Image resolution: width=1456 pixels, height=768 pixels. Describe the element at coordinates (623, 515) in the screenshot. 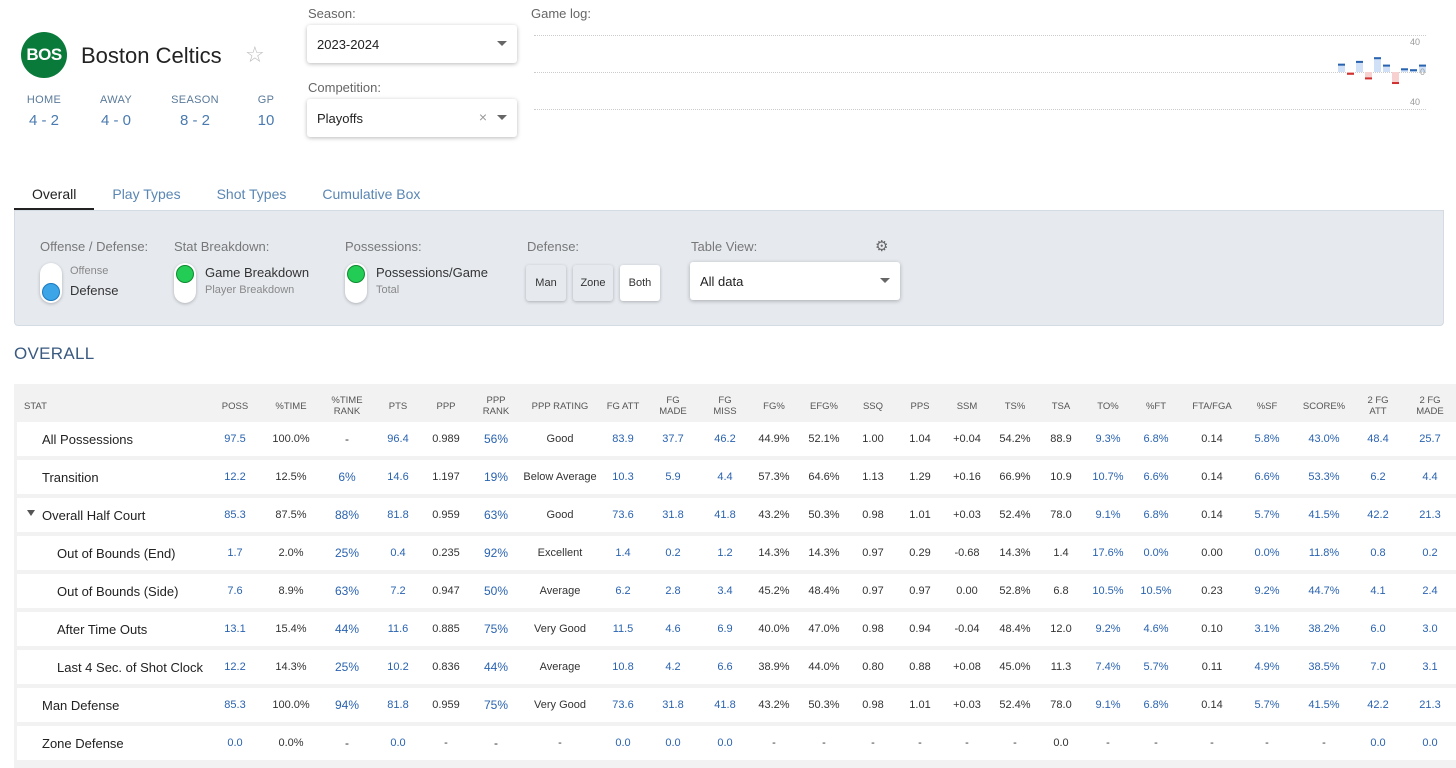

I see `table-cell: 73.6` at that location.